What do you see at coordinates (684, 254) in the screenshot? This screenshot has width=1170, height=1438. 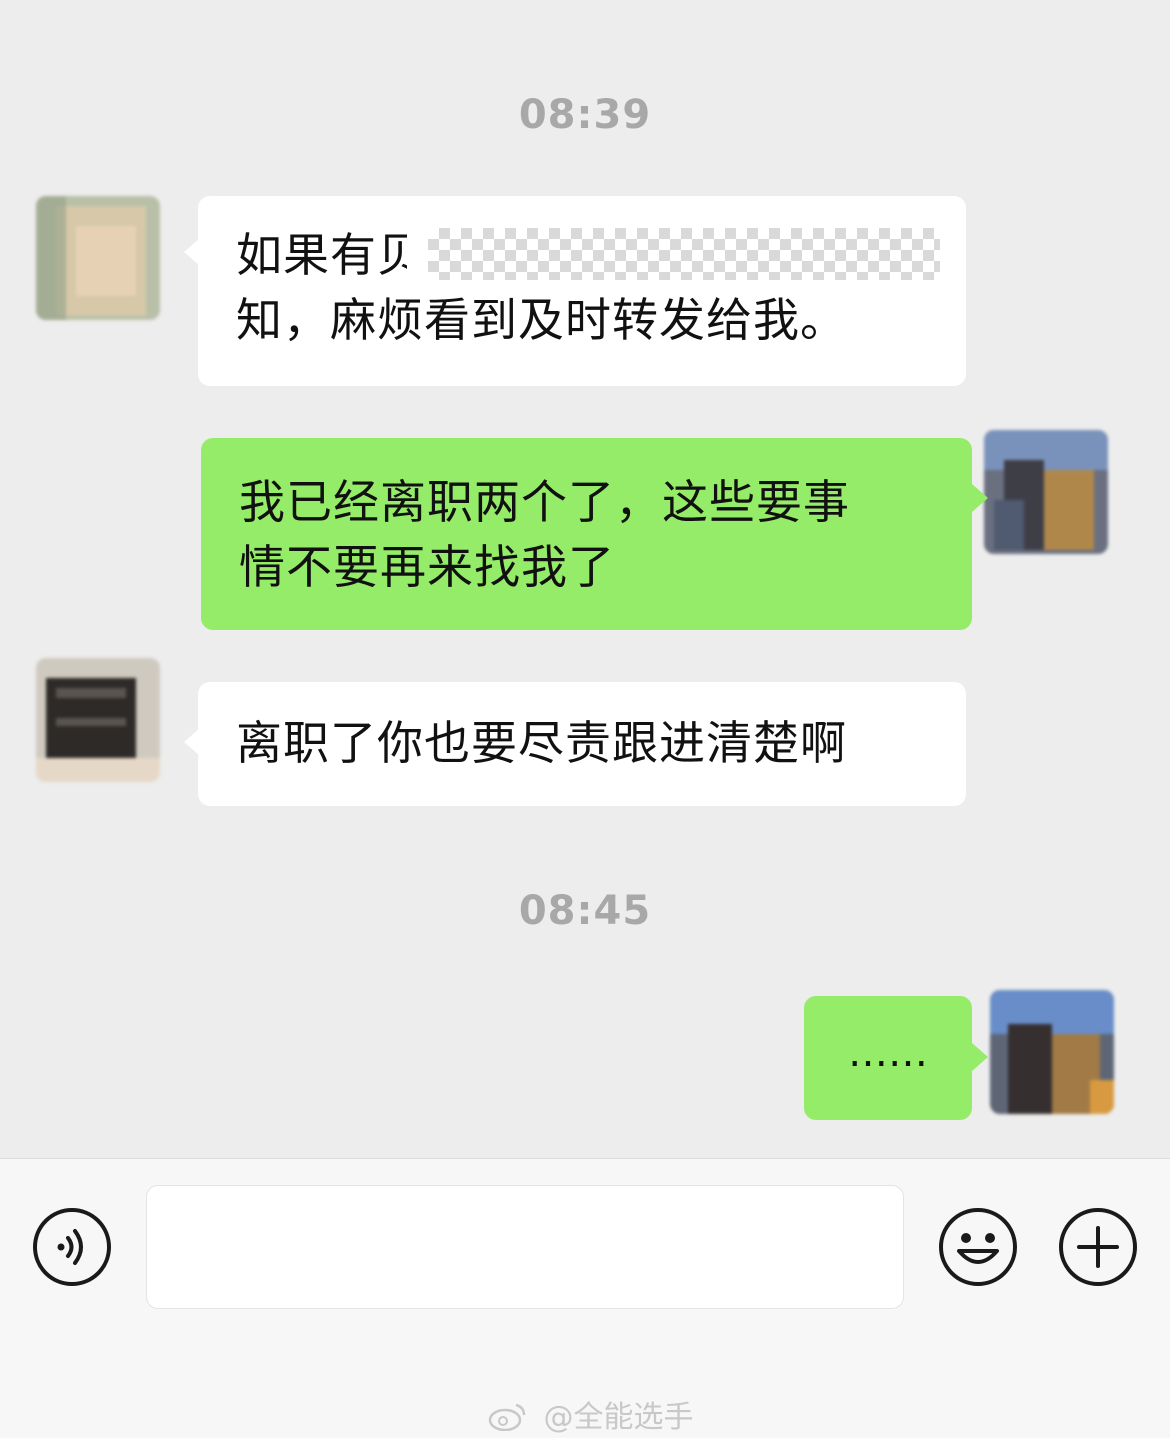 I see `redaction-mosaic` at bounding box center [684, 254].